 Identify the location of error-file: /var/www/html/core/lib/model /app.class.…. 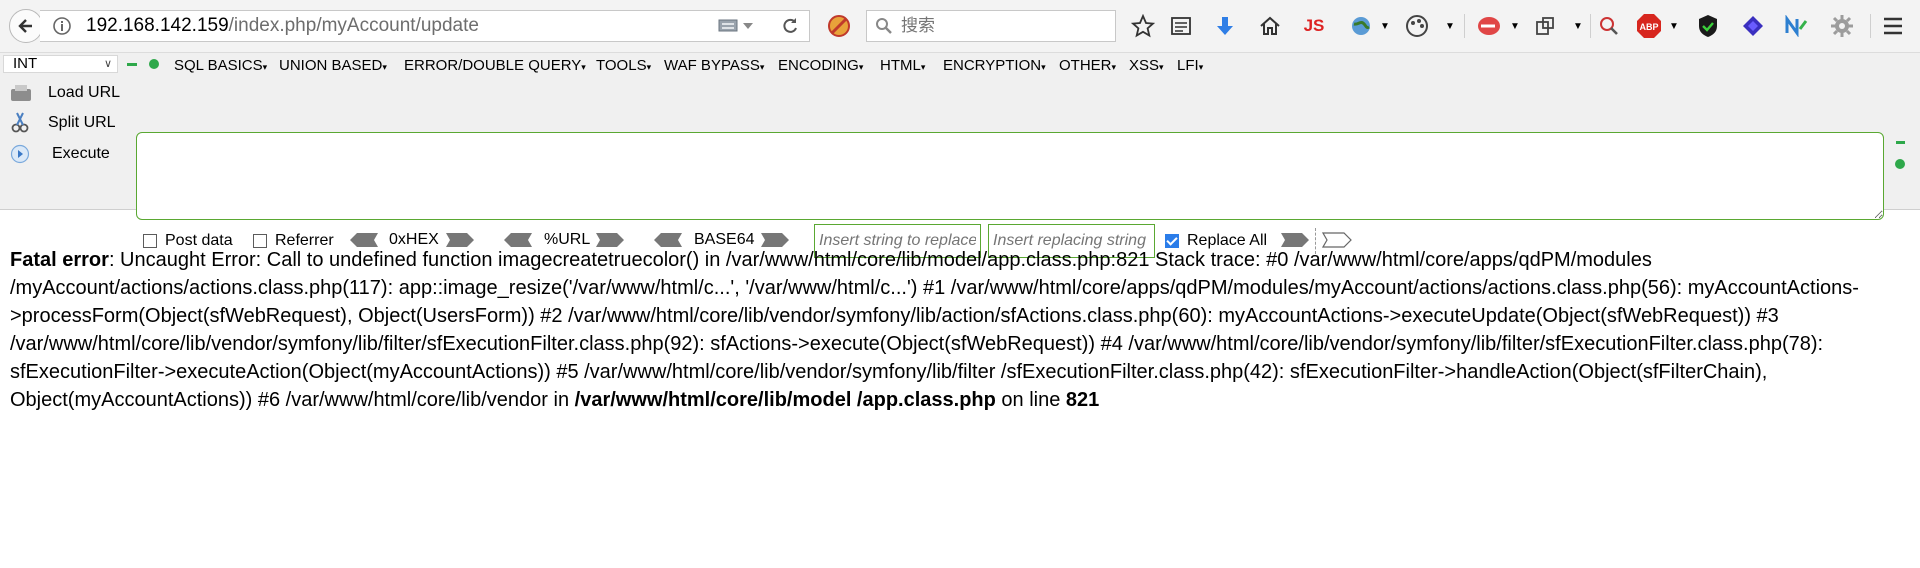
(785, 400).